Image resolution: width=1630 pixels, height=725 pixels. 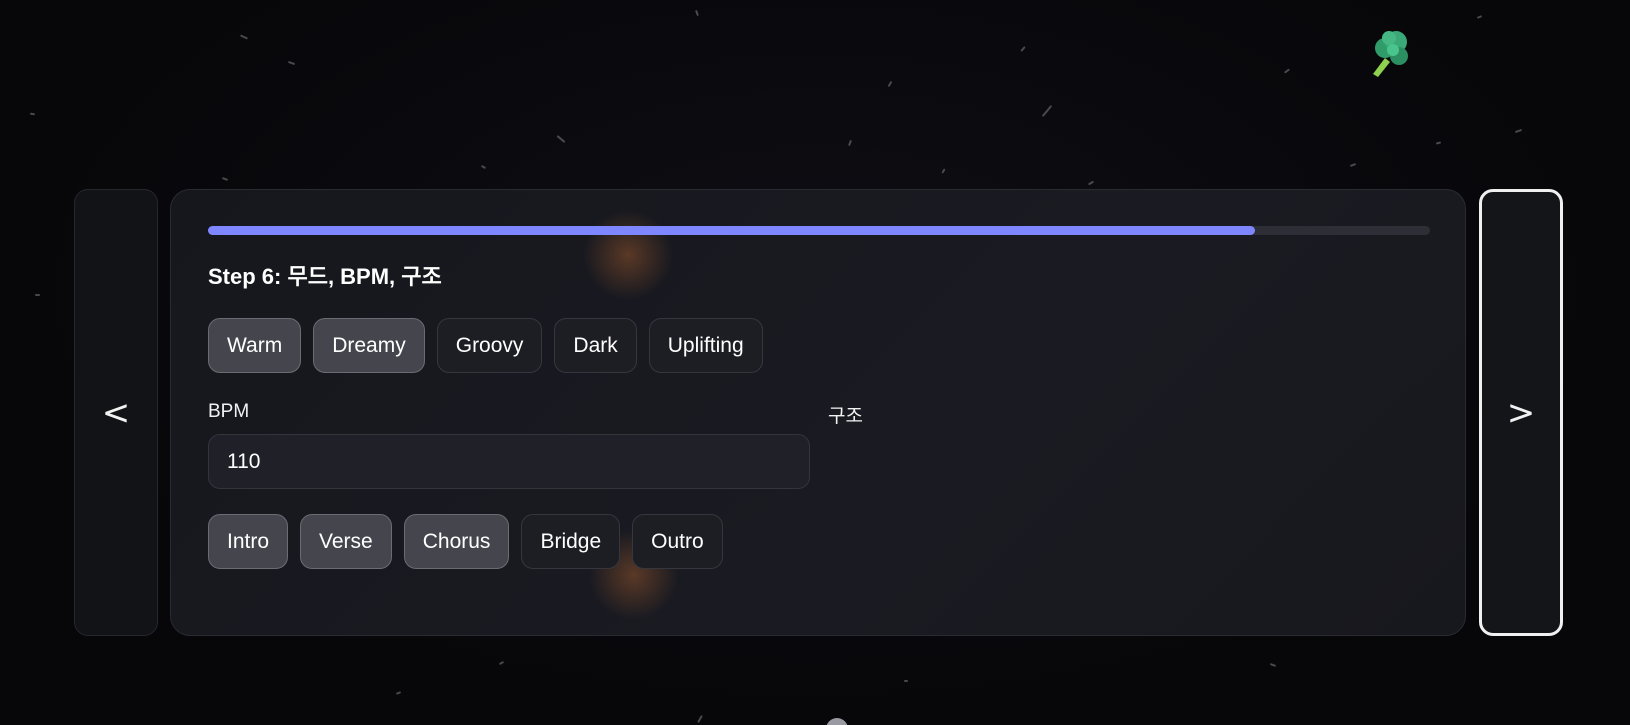 I want to click on chip-label: Outro, so click(x=677, y=541).